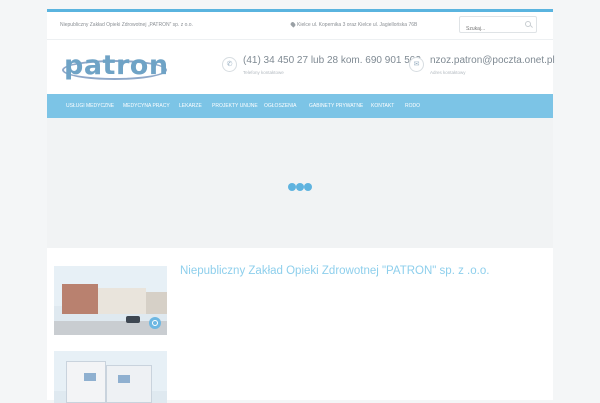  I want to click on nav-item-rodo: RODO, so click(412, 106).